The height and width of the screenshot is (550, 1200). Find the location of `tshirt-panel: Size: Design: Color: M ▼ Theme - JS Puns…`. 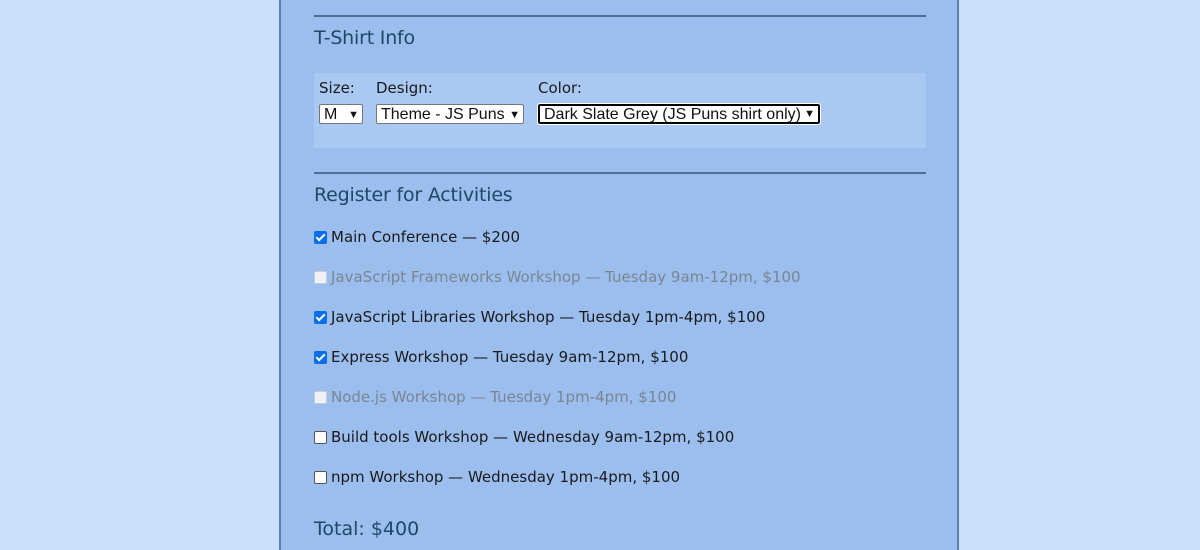

tshirt-panel: Size: Design: Color: M ▼ Theme - JS Puns… is located at coordinates (620, 110).